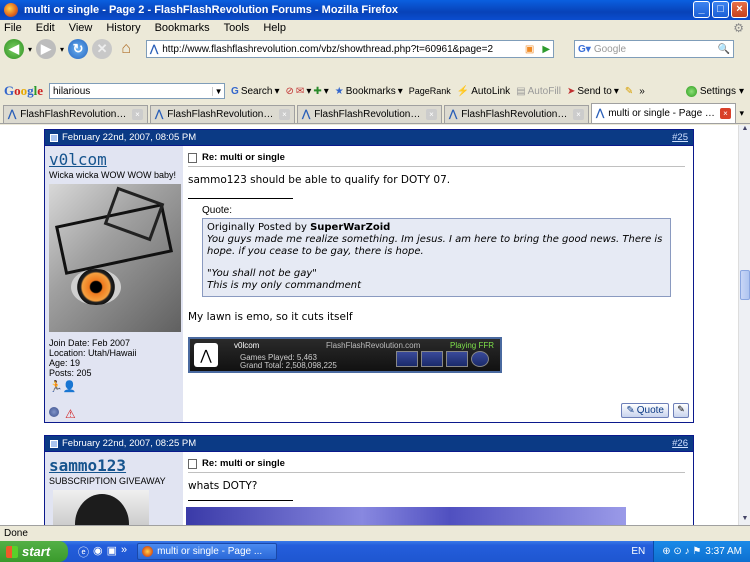  I want to click on tab-2: ⋀FlashFlashRevolution Forum...×, so click(222, 114).